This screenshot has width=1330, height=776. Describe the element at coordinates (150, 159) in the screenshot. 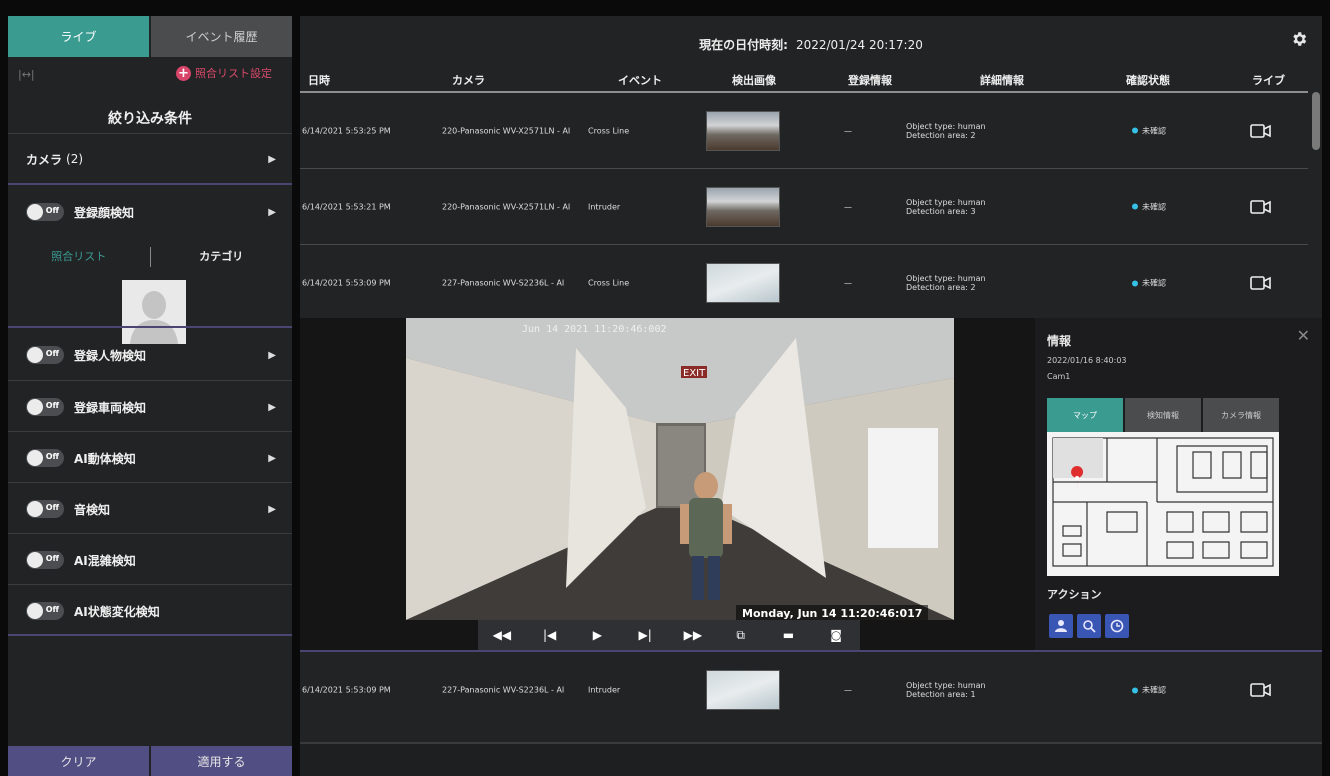

I see `camera-filter-row: カメラ (2) ▶` at that location.